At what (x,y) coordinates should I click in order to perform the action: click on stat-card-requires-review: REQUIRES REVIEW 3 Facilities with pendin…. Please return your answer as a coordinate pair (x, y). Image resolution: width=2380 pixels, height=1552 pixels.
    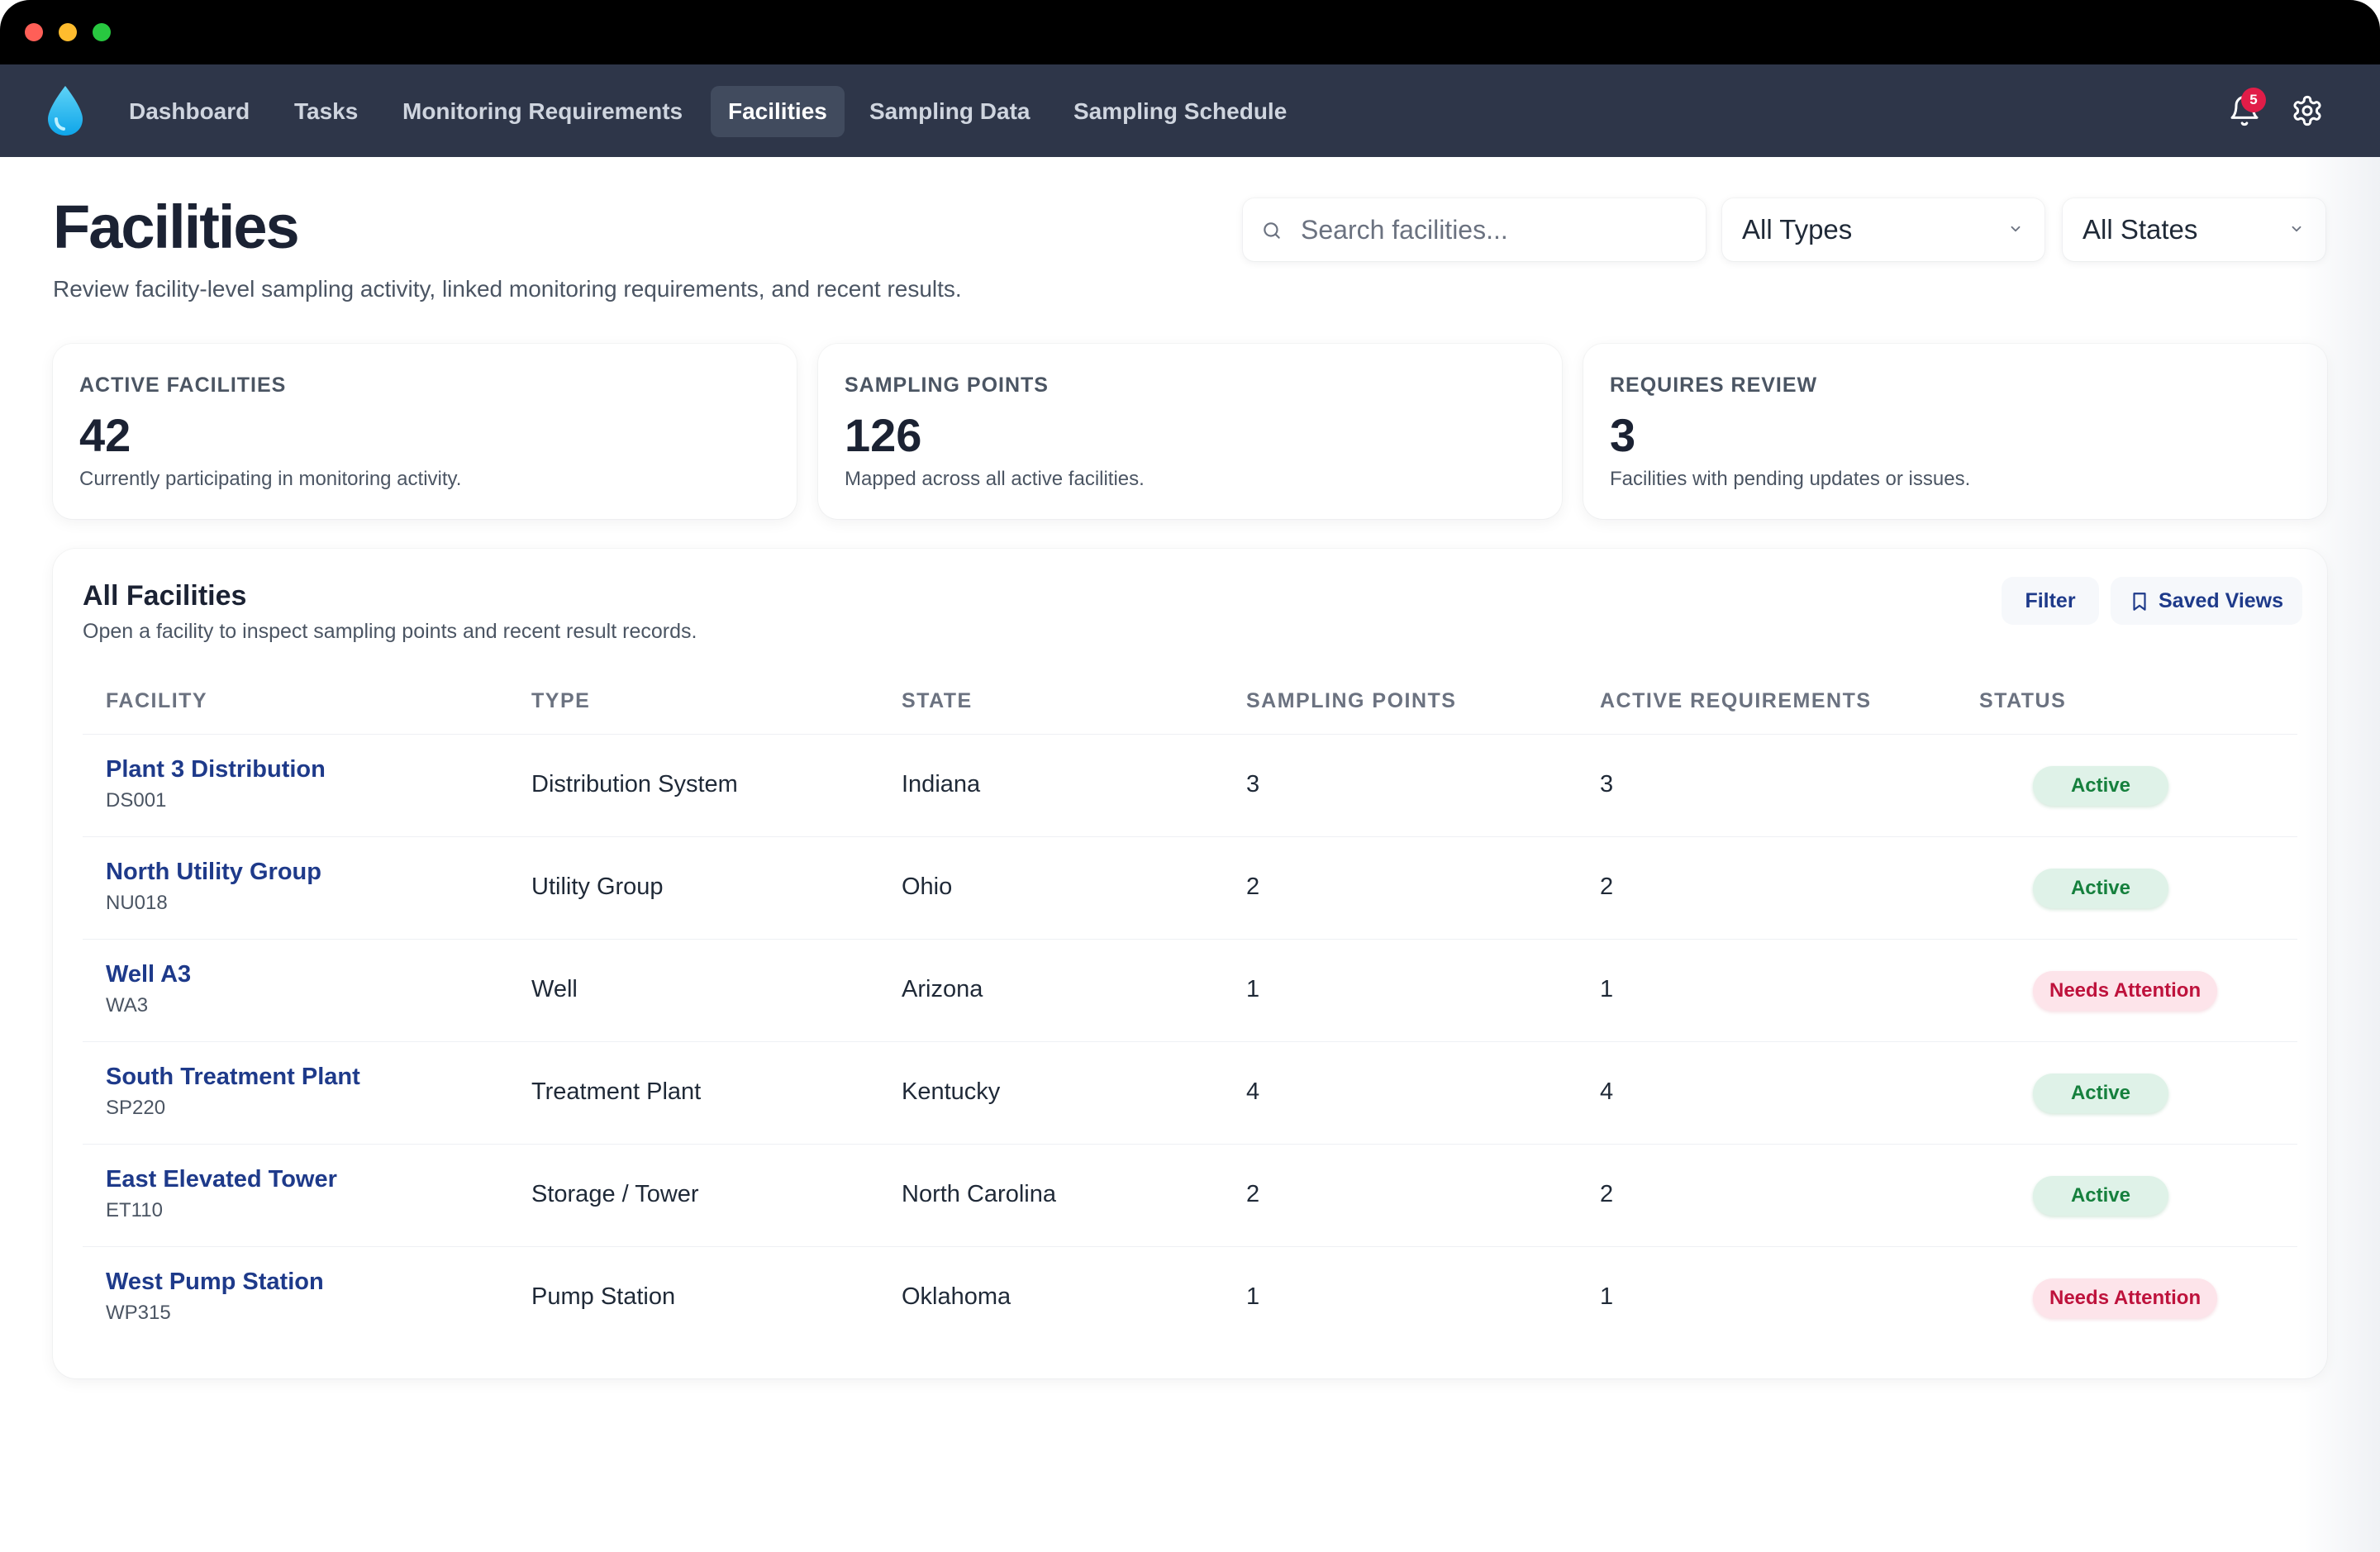
    Looking at the image, I should click on (1955, 431).